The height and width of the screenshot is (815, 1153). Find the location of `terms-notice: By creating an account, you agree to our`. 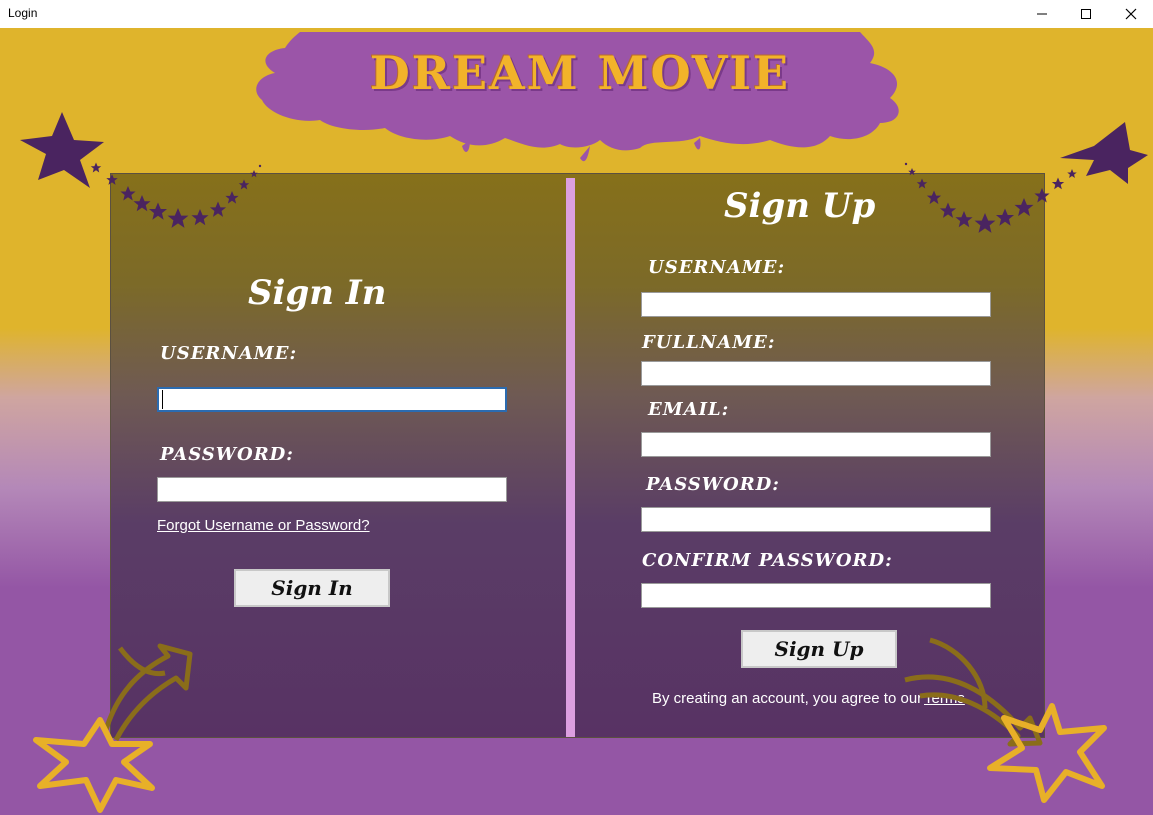

terms-notice: By creating an account, you agree to our is located at coordinates (787, 698).